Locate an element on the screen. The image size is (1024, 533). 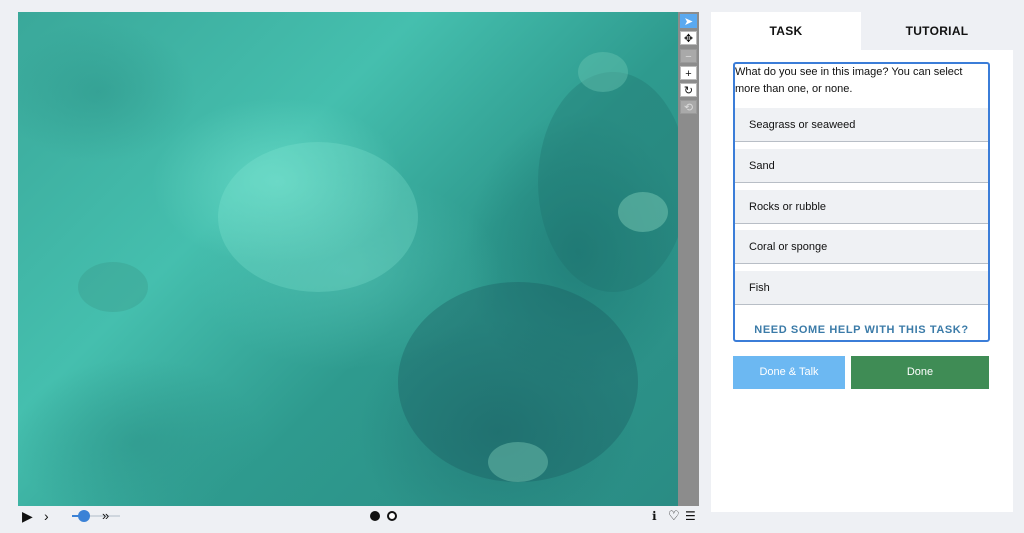
heart-icon: ♡ is located at coordinates (674, 516).